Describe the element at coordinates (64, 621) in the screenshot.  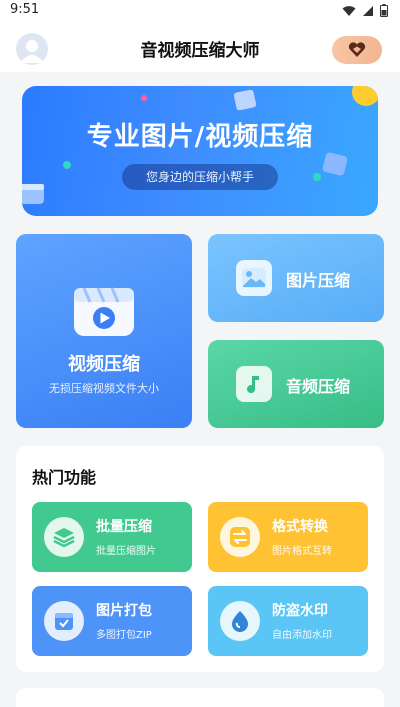
I see `package-icon` at that location.